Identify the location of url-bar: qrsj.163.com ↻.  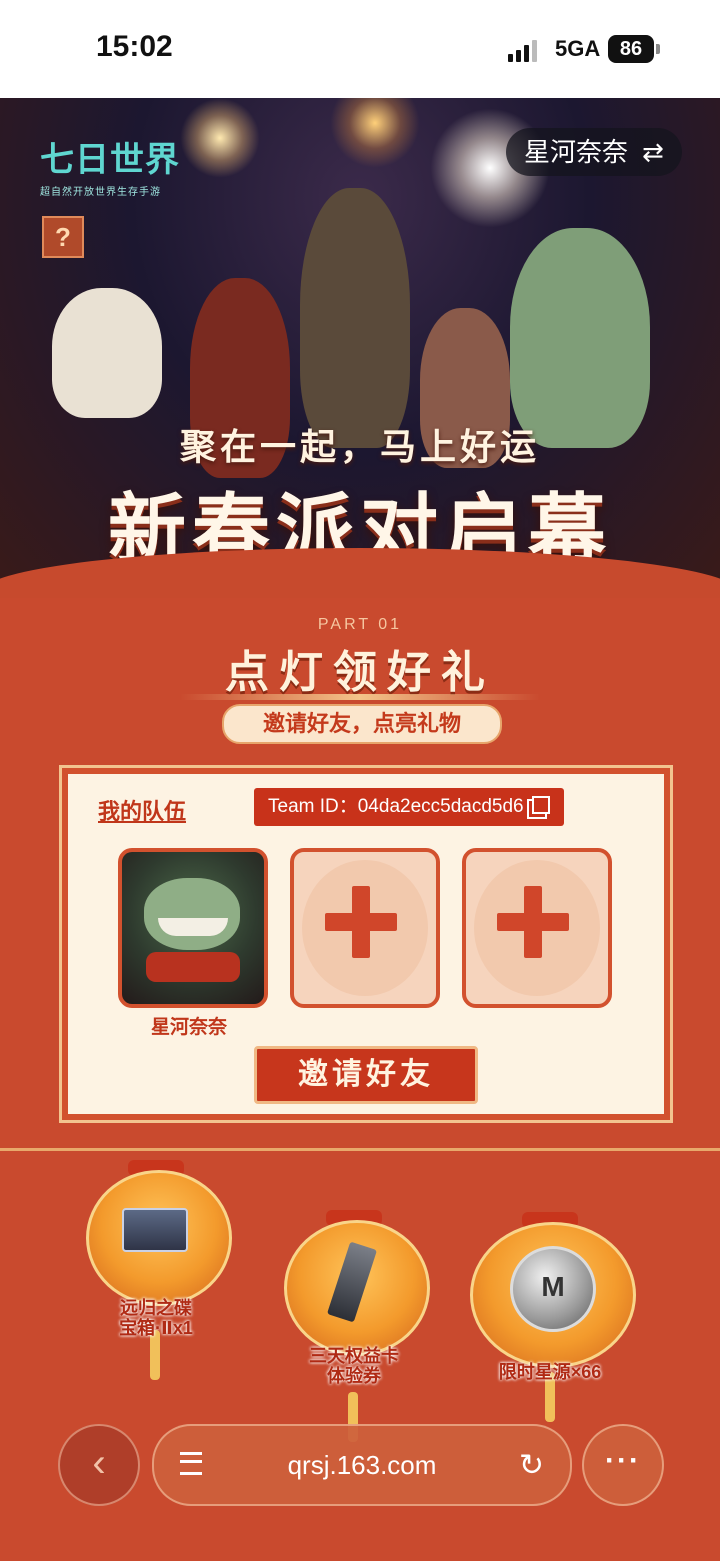
(362, 1465).